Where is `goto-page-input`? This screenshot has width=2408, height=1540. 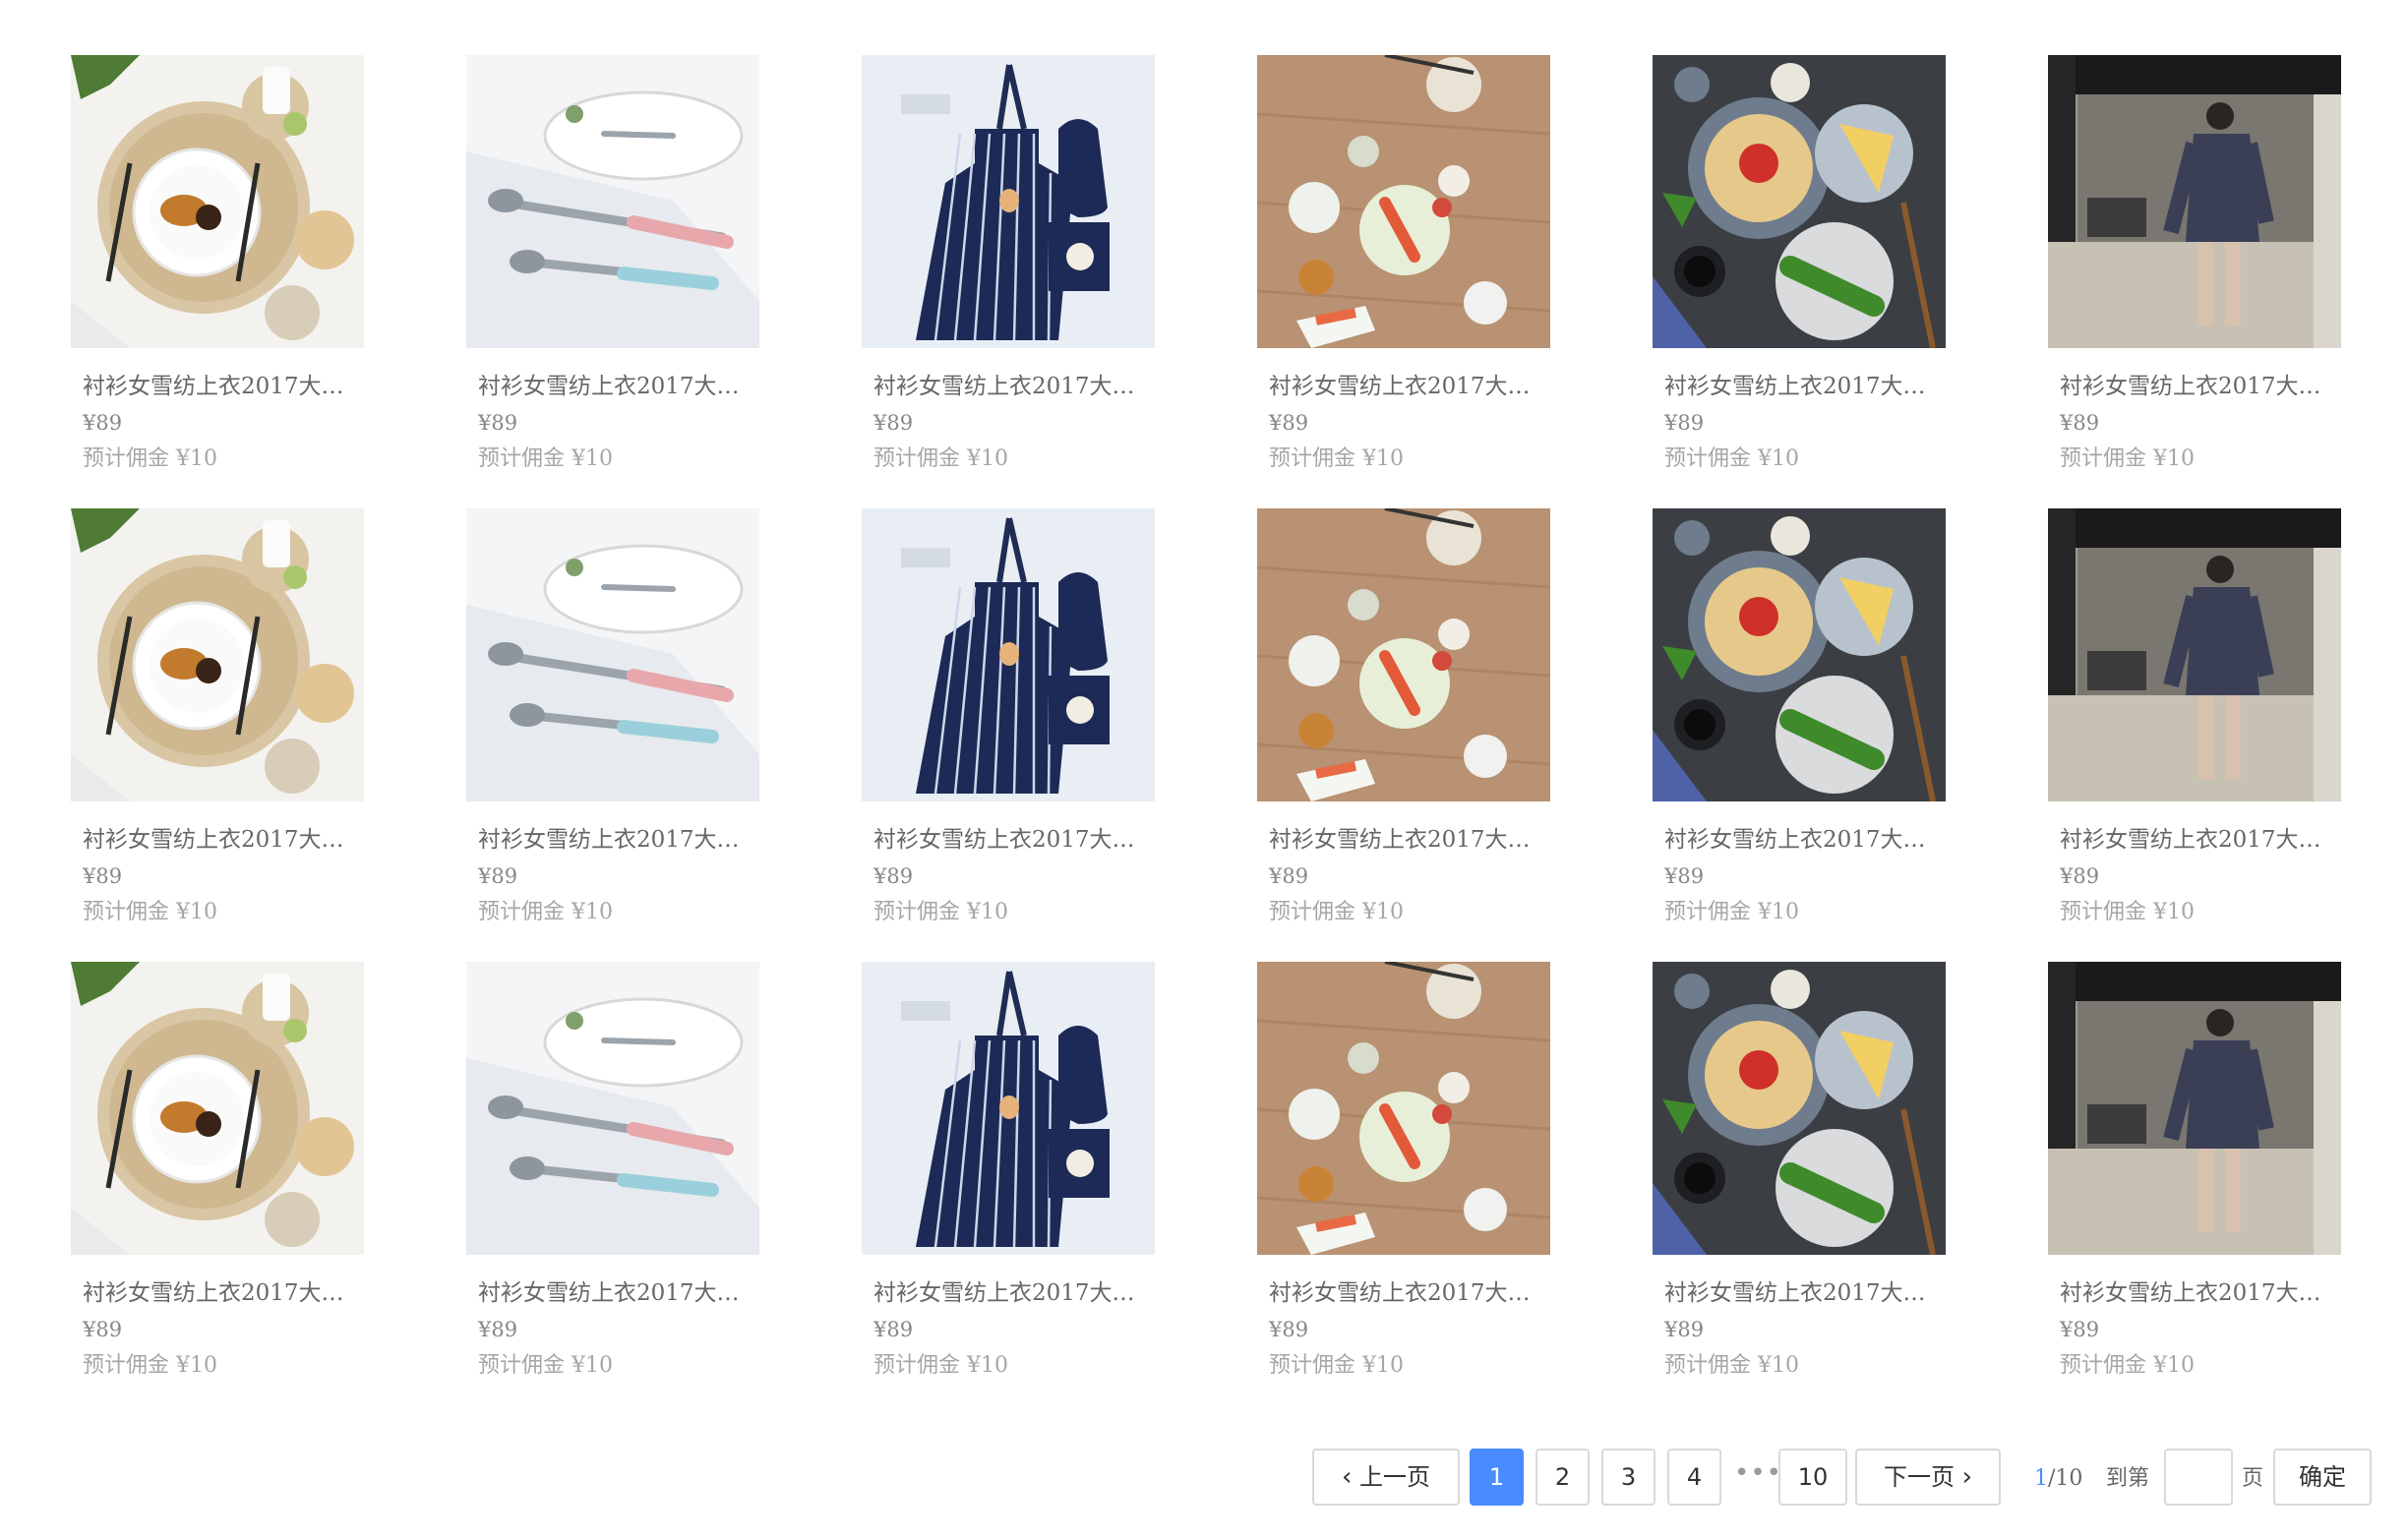 goto-page-input is located at coordinates (2198, 1477).